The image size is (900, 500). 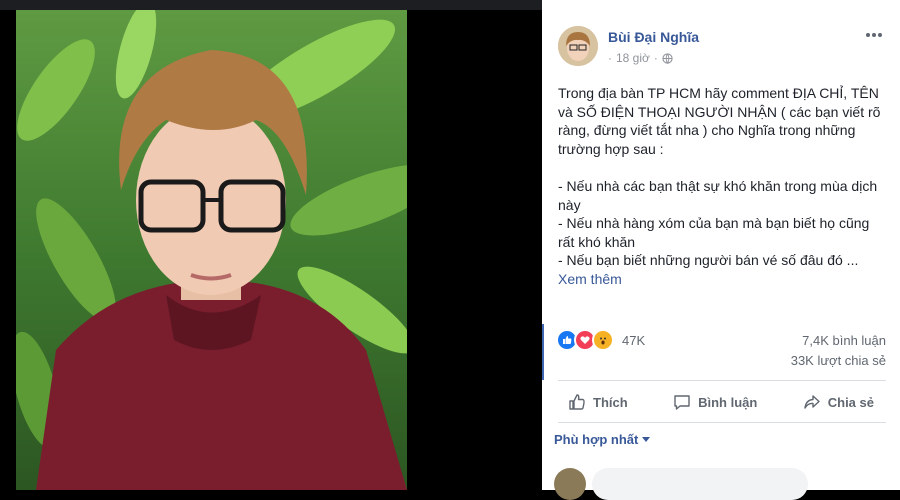 I want to click on caret-down-icon, so click(x=646, y=439).